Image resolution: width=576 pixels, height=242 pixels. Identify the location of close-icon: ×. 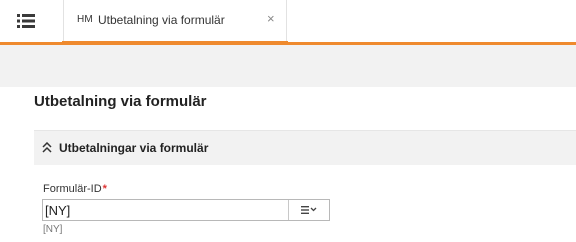
(271, 19).